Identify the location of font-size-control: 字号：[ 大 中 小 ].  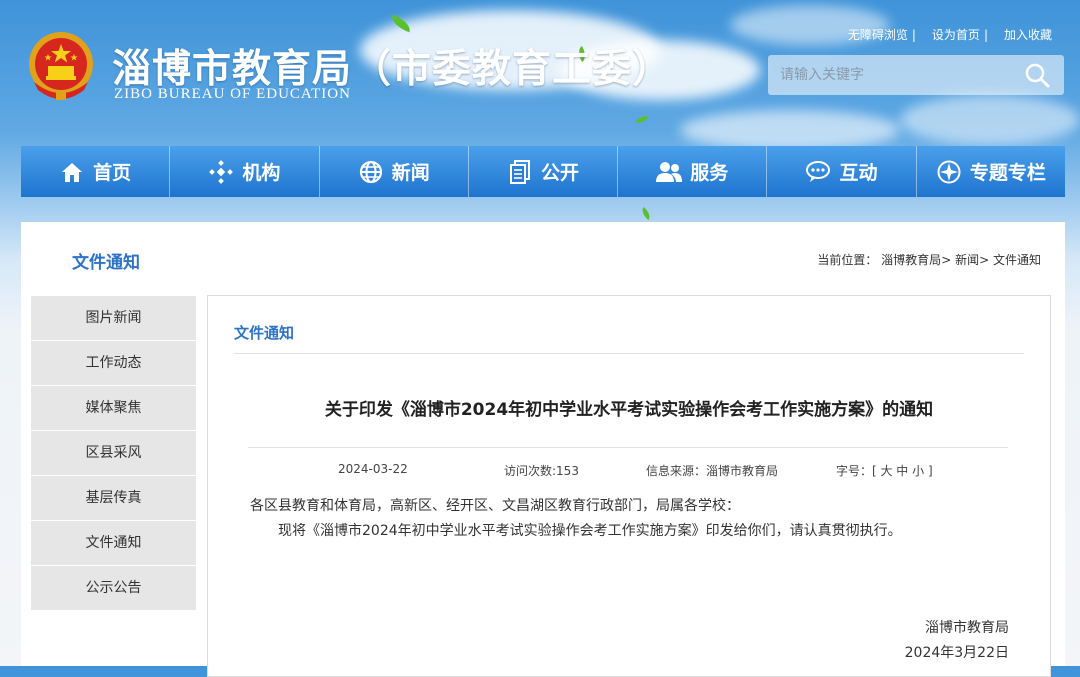
(884, 470).